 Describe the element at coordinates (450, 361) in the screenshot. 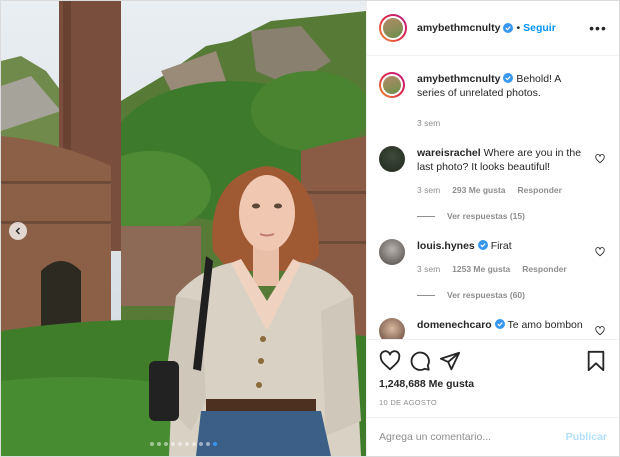

I see `share-icon` at that location.